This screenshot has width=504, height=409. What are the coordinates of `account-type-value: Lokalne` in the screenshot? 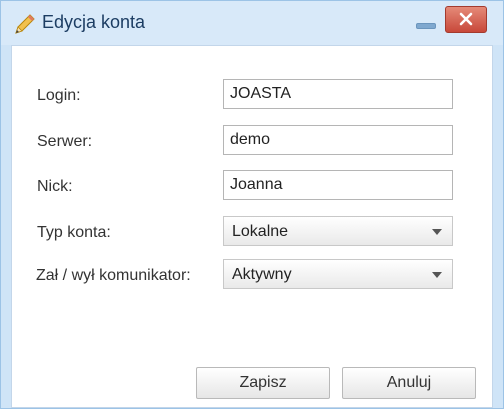 It's located at (260, 231).